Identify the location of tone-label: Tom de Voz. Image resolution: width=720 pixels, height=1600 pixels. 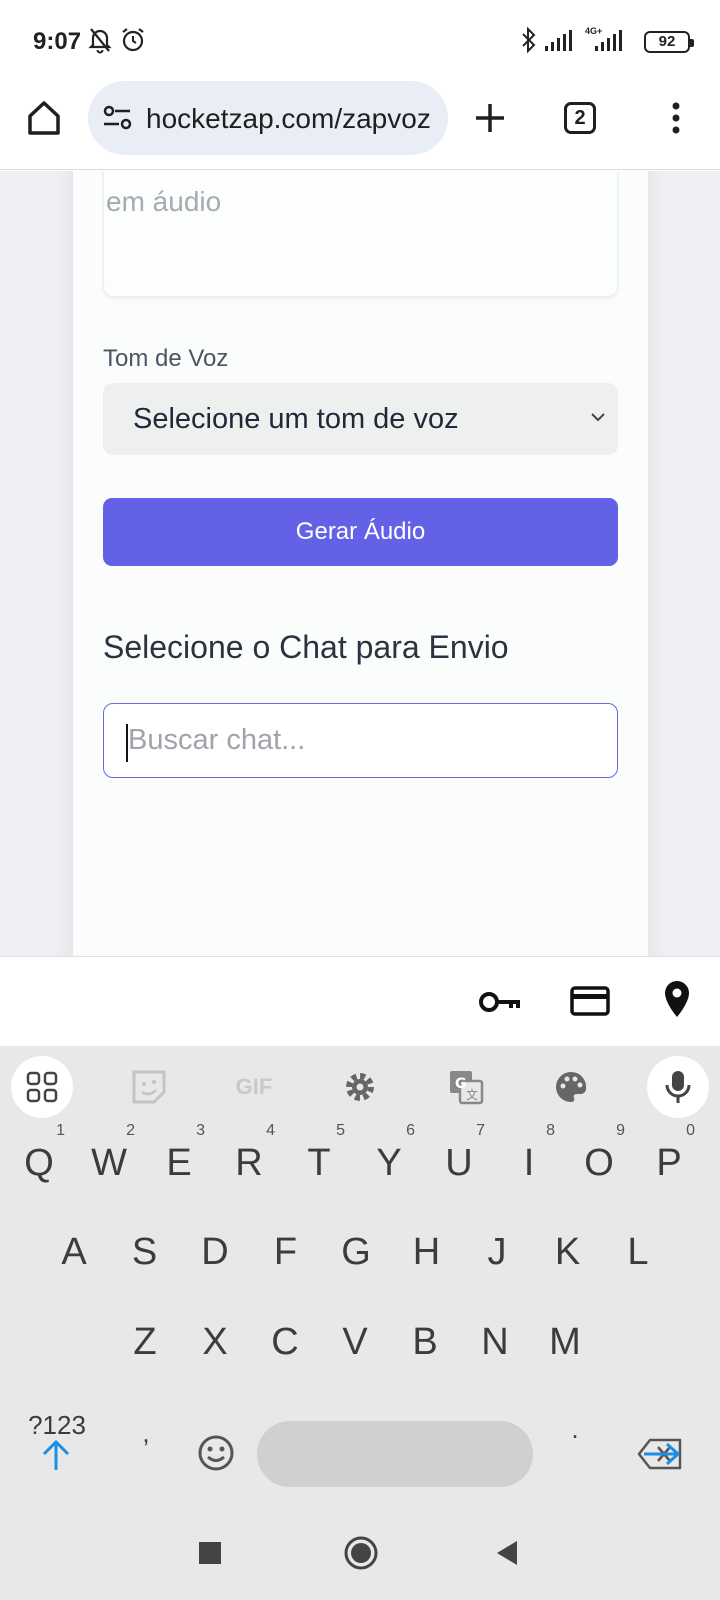
(166, 358).